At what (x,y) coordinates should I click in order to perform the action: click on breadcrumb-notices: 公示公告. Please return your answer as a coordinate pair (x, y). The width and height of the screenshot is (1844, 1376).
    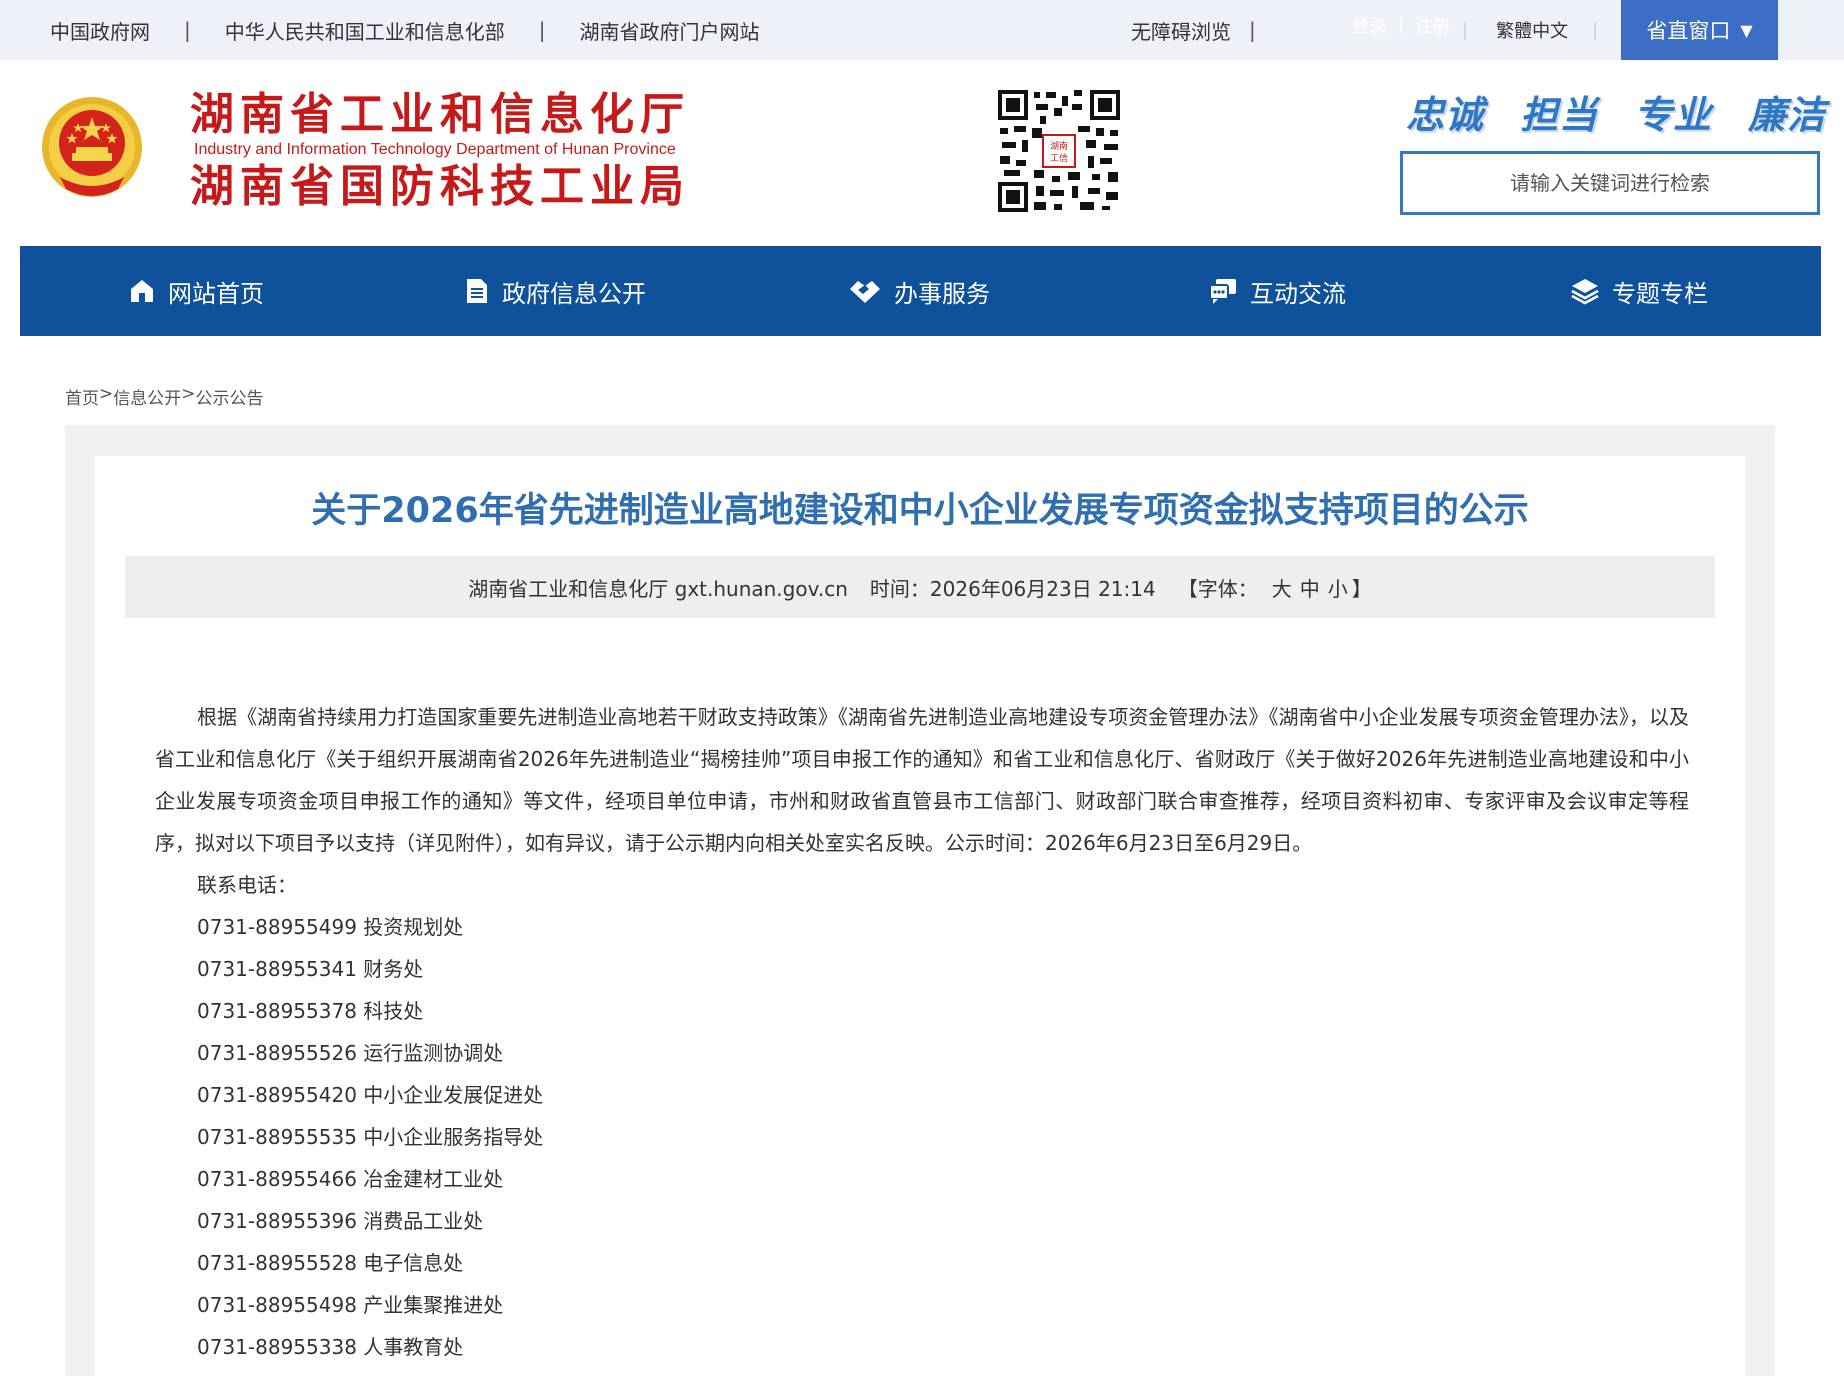
    Looking at the image, I should click on (230, 396).